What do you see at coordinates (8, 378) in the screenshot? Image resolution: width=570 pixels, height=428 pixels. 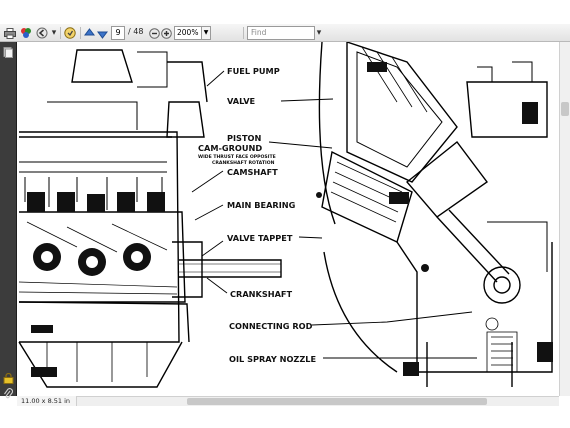 I see `lock-icon` at bounding box center [8, 378].